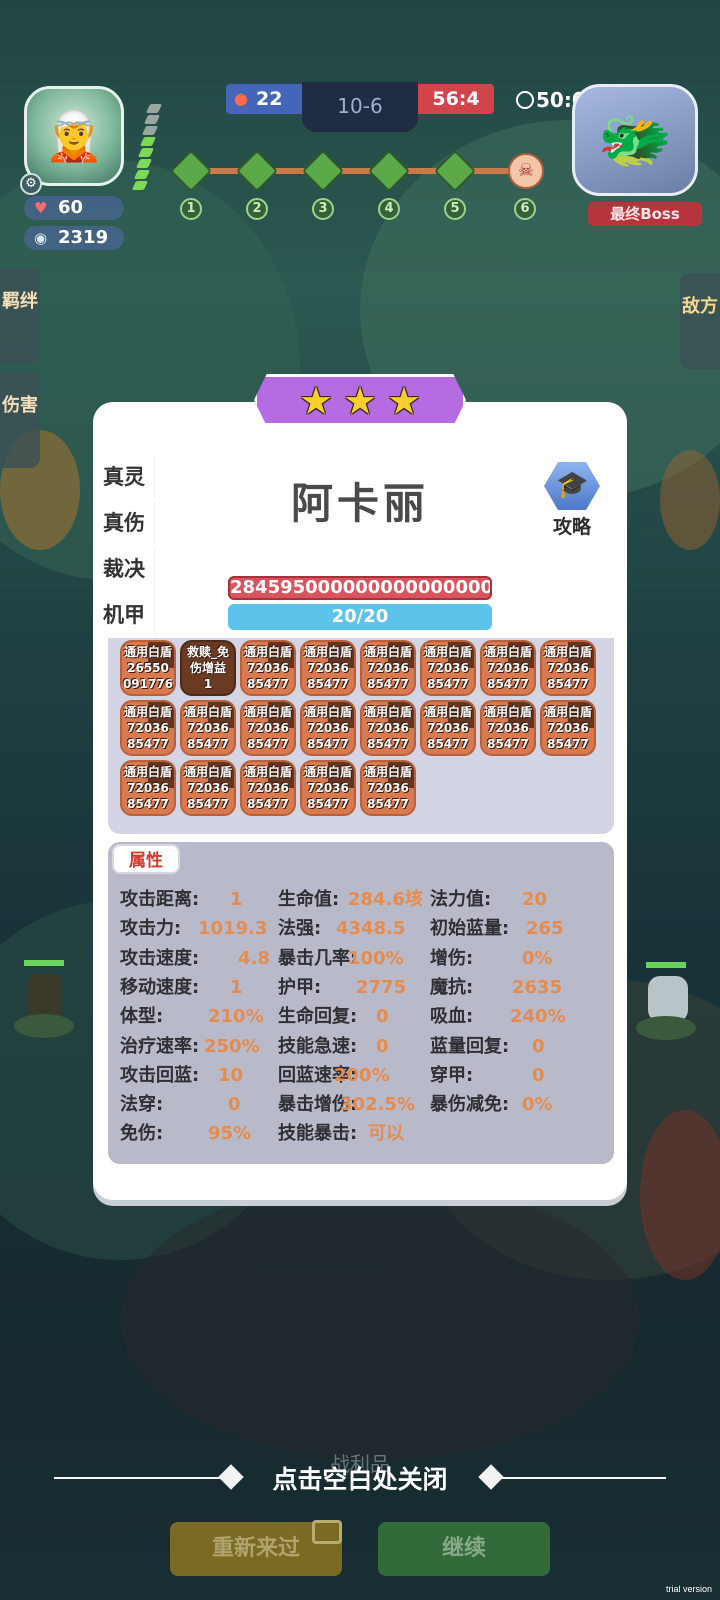 Image resolution: width=720 pixels, height=1600 pixels. I want to click on attribute-label: 法强:, so click(300, 929).